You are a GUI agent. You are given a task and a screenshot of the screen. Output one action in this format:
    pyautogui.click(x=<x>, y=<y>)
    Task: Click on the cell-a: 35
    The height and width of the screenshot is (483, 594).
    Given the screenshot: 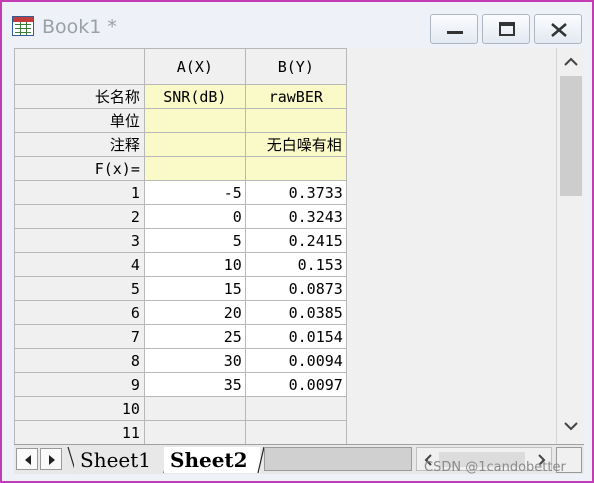 What is the action you would take?
    pyautogui.click(x=194, y=384)
    